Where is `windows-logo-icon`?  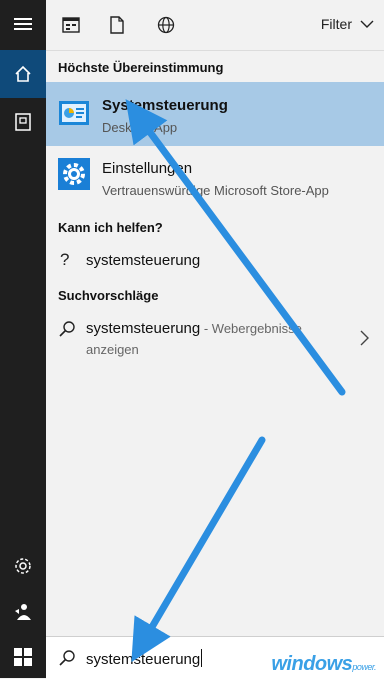 windows-logo-icon is located at coordinates (23, 657).